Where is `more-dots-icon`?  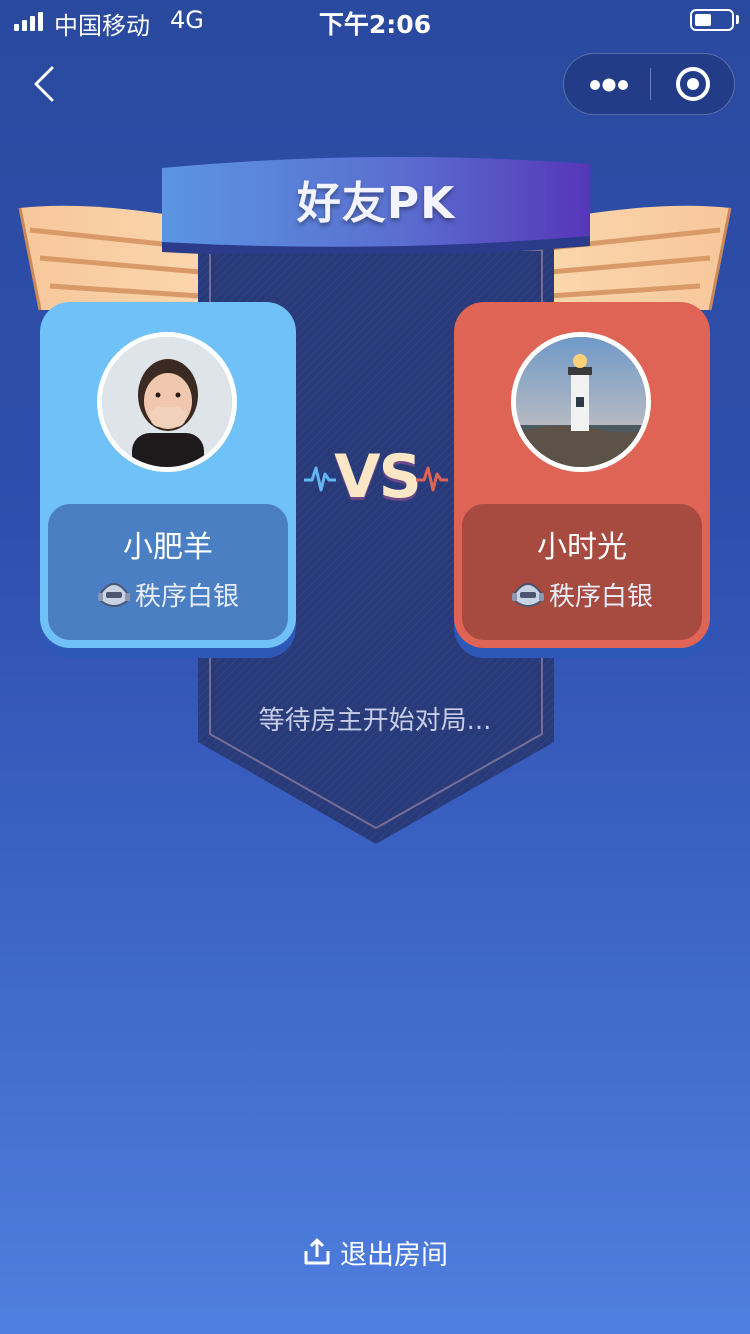 more-dots-icon is located at coordinates (609, 85).